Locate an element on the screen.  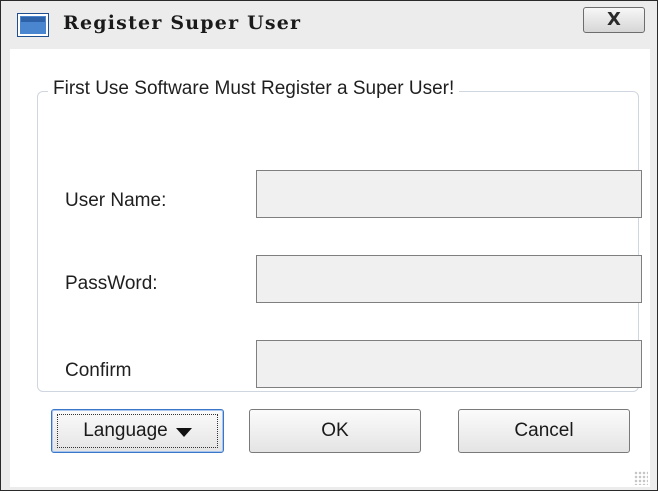
language-dropdown-button: Language is located at coordinates (137, 431).